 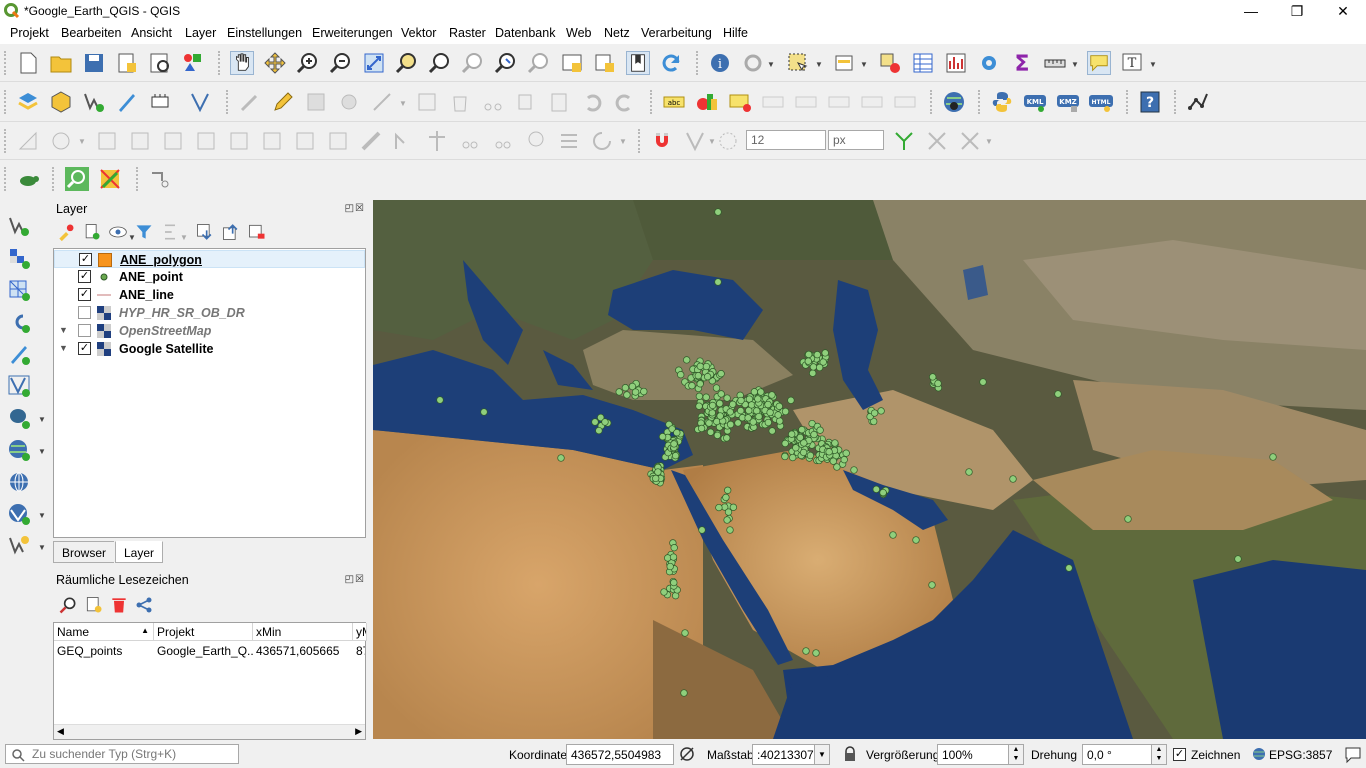 What do you see at coordinates (231, 232) in the screenshot?
I see `collapse-all-icon` at bounding box center [231, 232].